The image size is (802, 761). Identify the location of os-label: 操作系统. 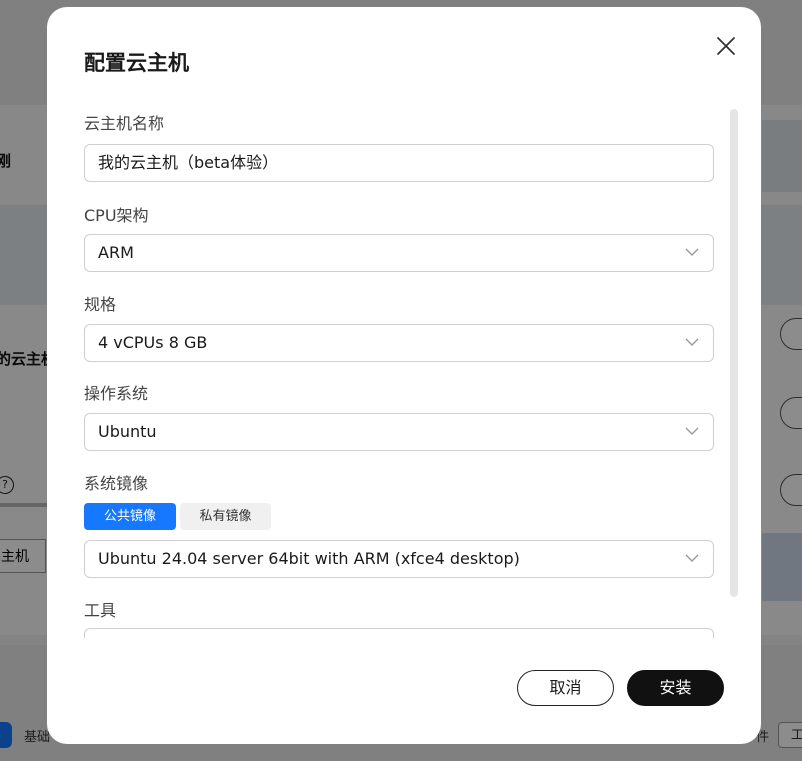
(116, 393).